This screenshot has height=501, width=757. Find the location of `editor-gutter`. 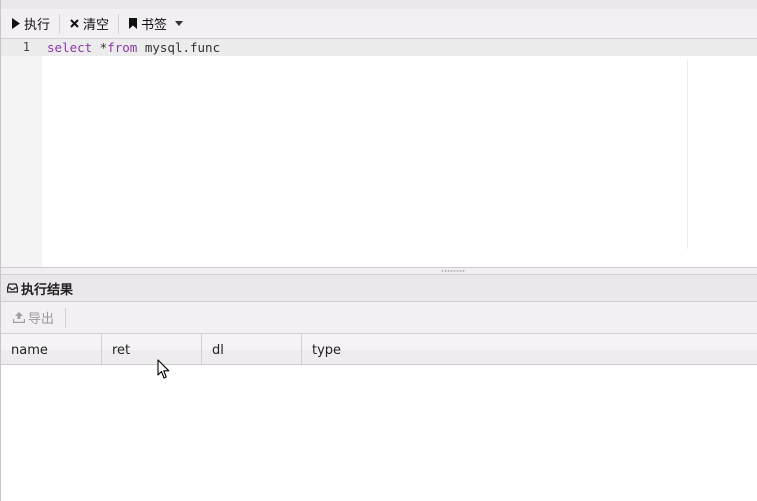

editor-gutter is located at coordinates (21, 153).